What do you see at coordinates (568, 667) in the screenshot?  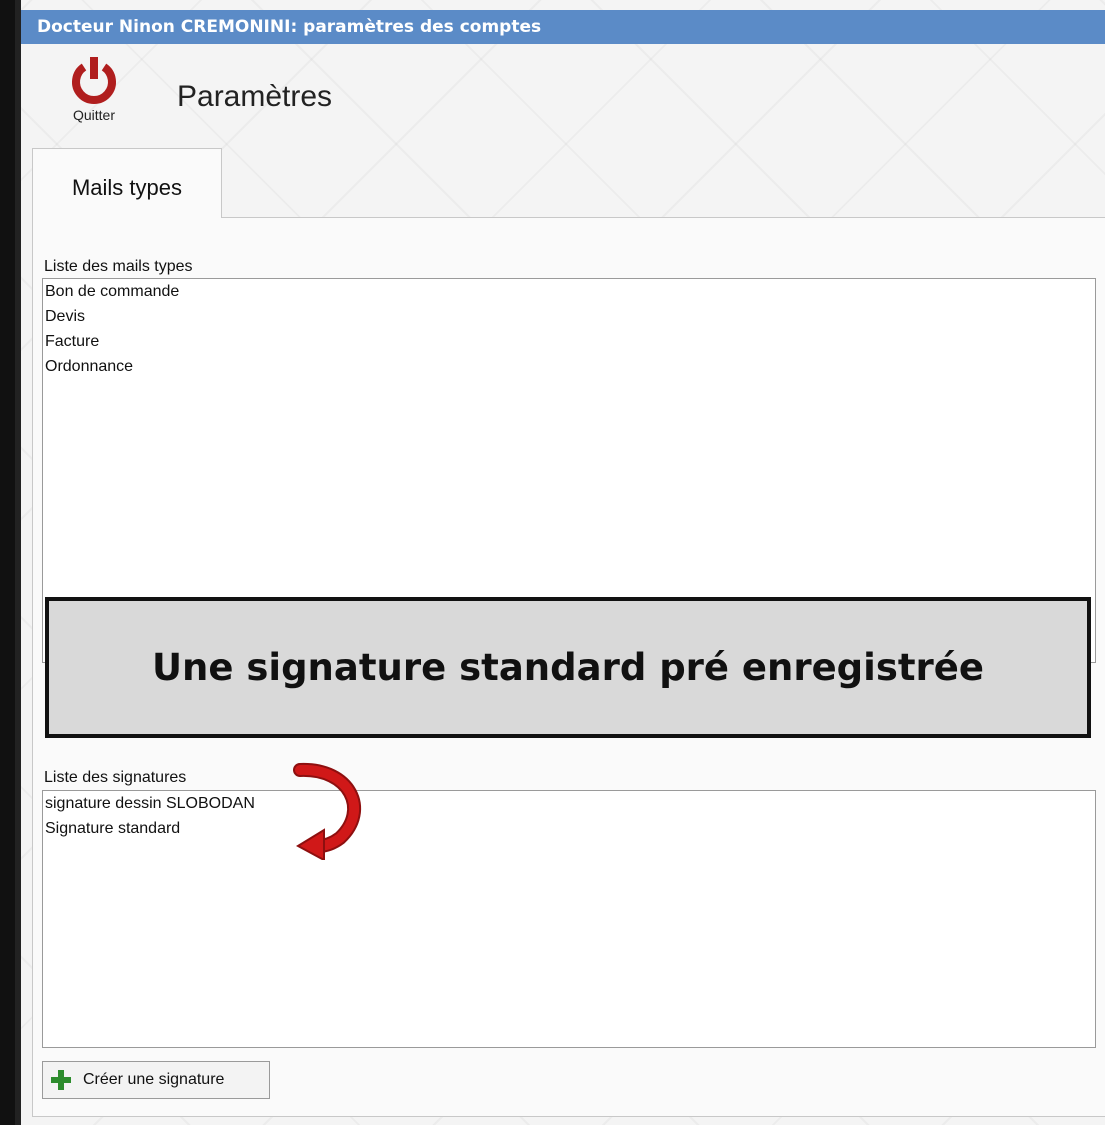 I see `callout-box: Une signature standard pré enregistrée` at bounding box center [568, 667].